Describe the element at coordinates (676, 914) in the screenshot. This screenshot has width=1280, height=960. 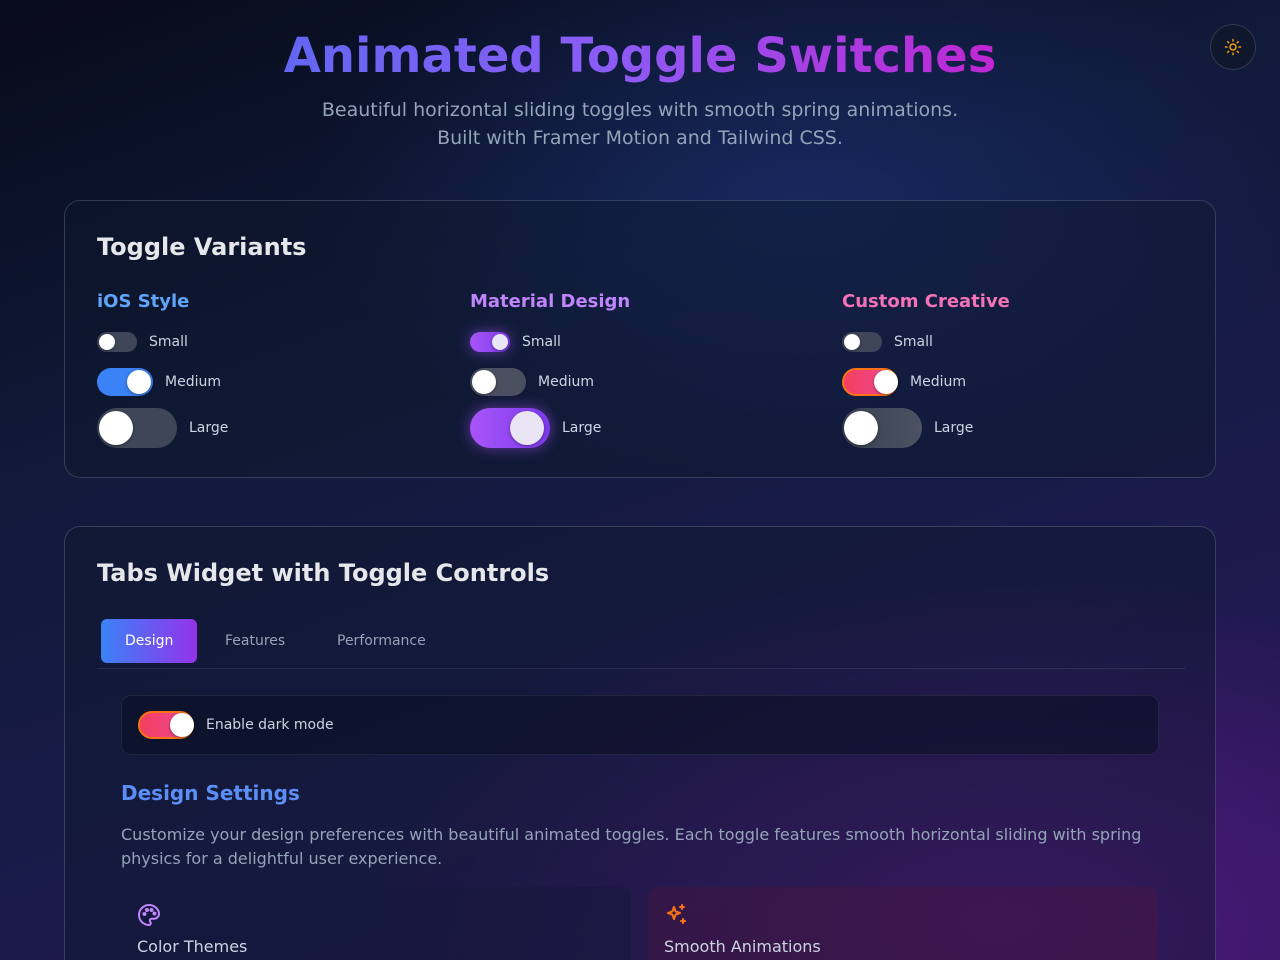
I see `sparkles-icon` at that location.